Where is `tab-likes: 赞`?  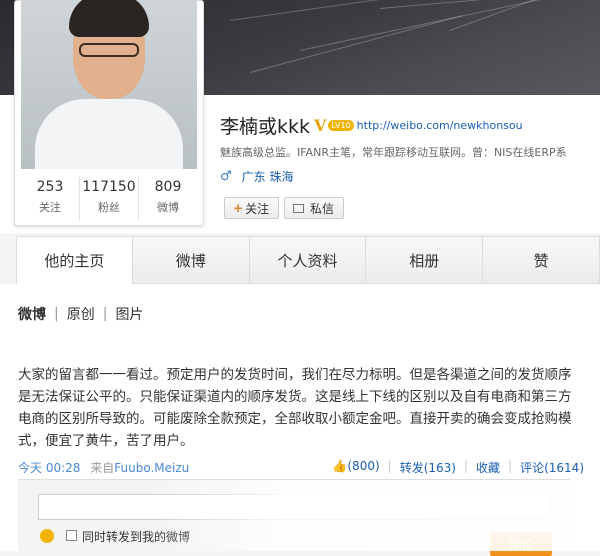
tab-likes: 赞 is located at coordinates (541, 260).